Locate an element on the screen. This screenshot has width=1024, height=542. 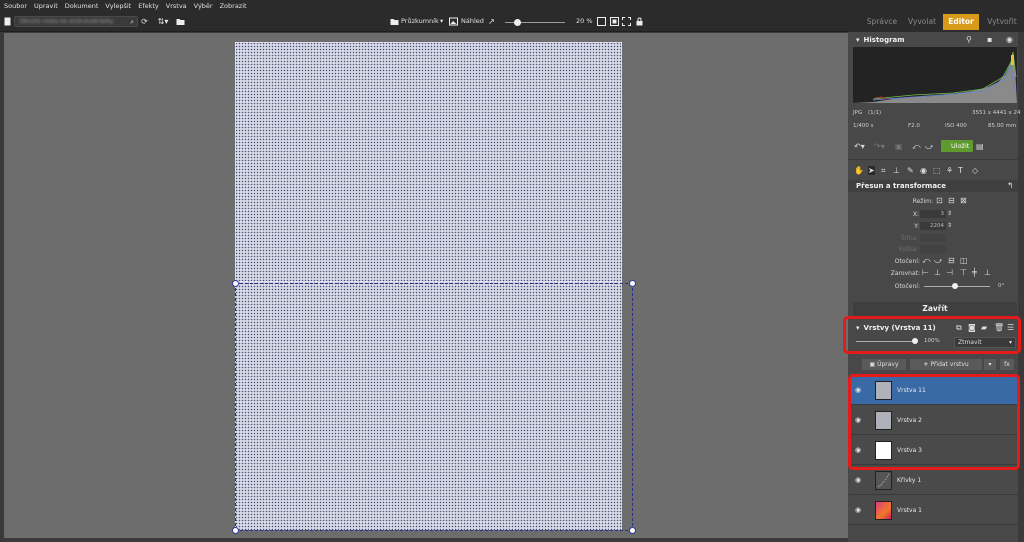
annotation-highlight-layers-header is located at coordinates (932, 335).